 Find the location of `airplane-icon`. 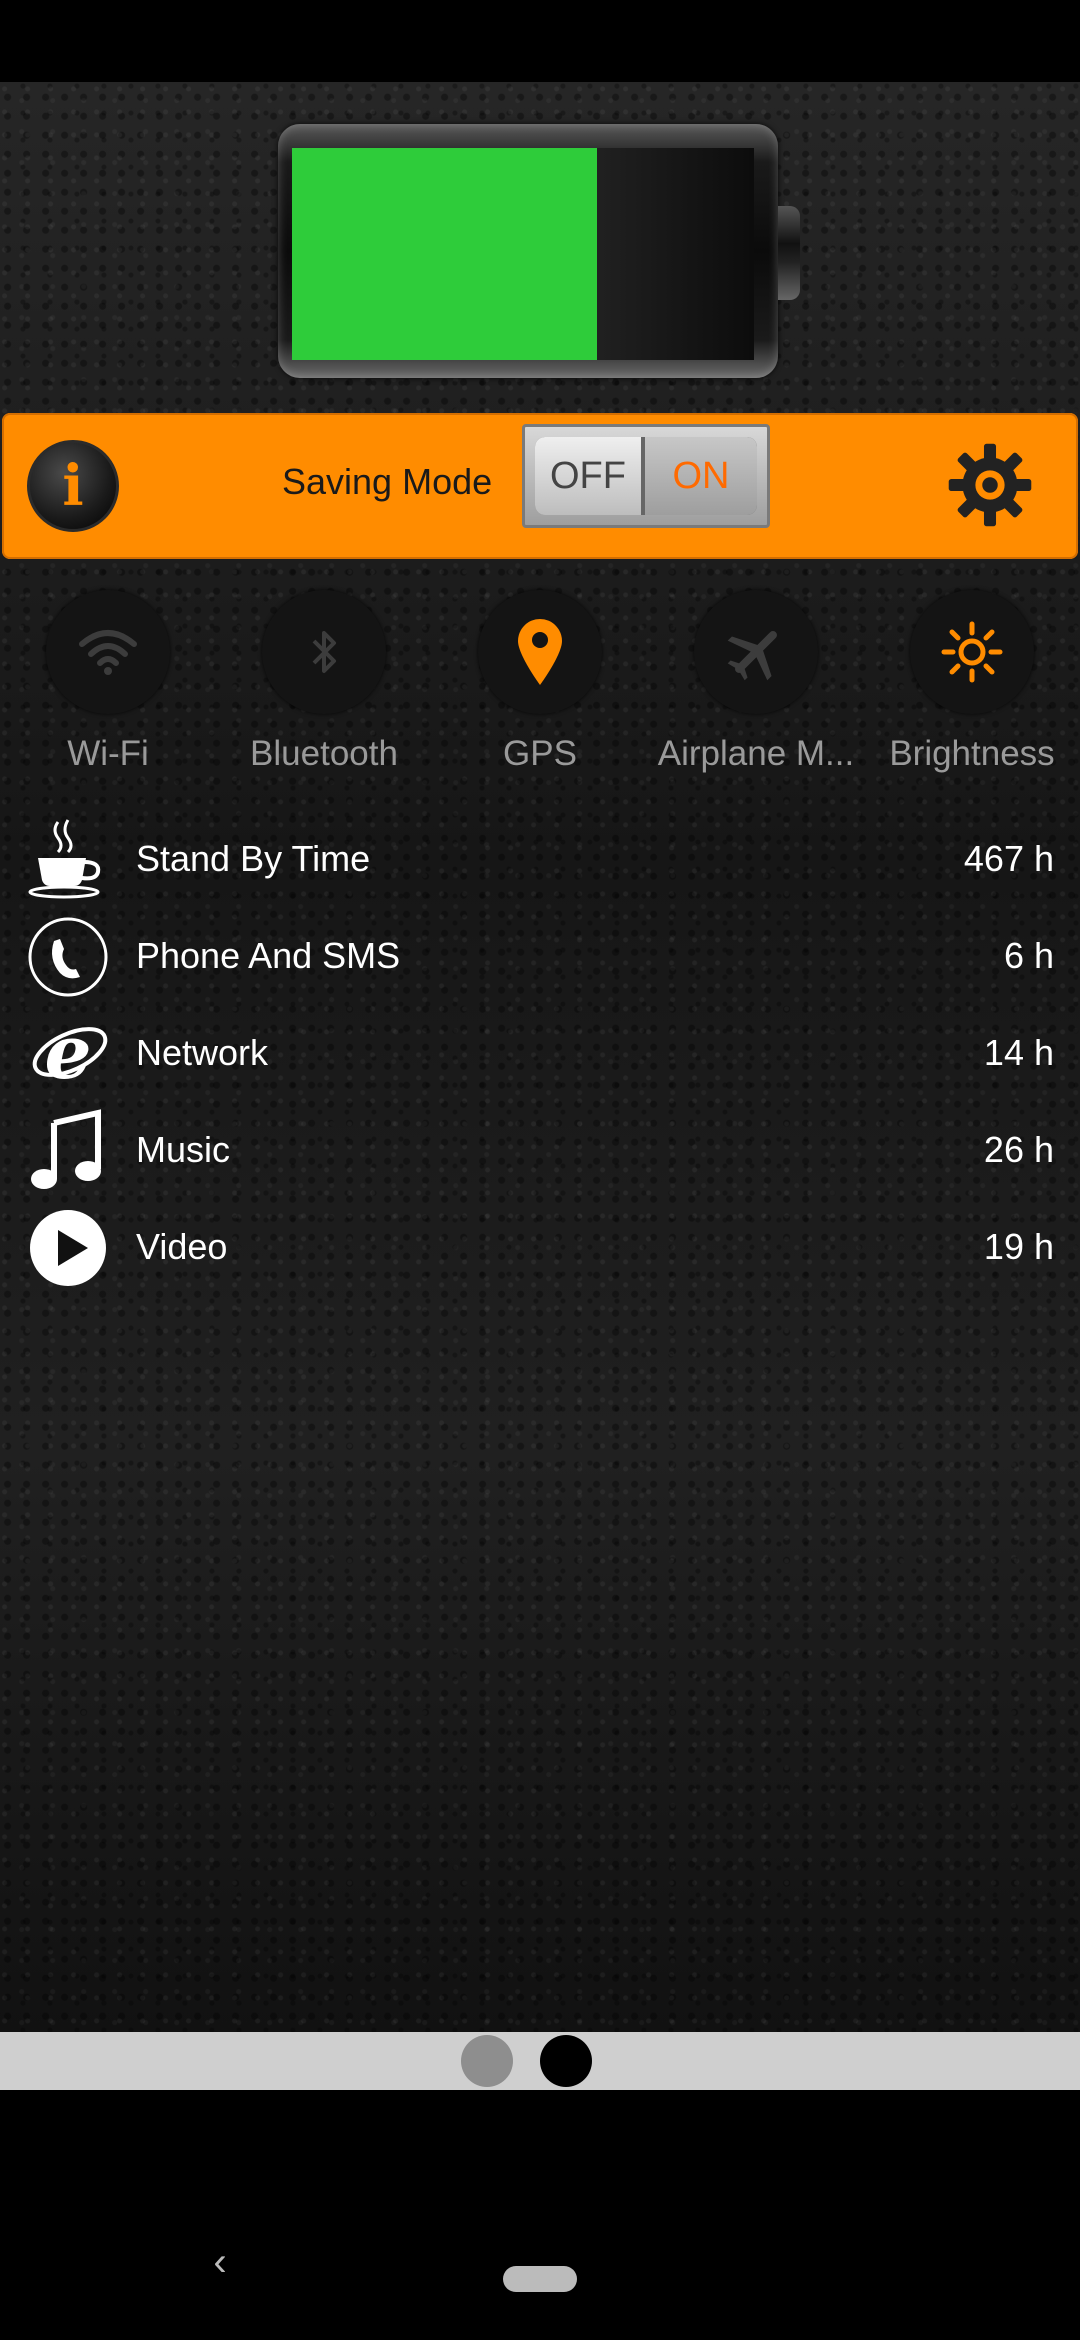

airplane-icon is located at coordinates (756, 652).